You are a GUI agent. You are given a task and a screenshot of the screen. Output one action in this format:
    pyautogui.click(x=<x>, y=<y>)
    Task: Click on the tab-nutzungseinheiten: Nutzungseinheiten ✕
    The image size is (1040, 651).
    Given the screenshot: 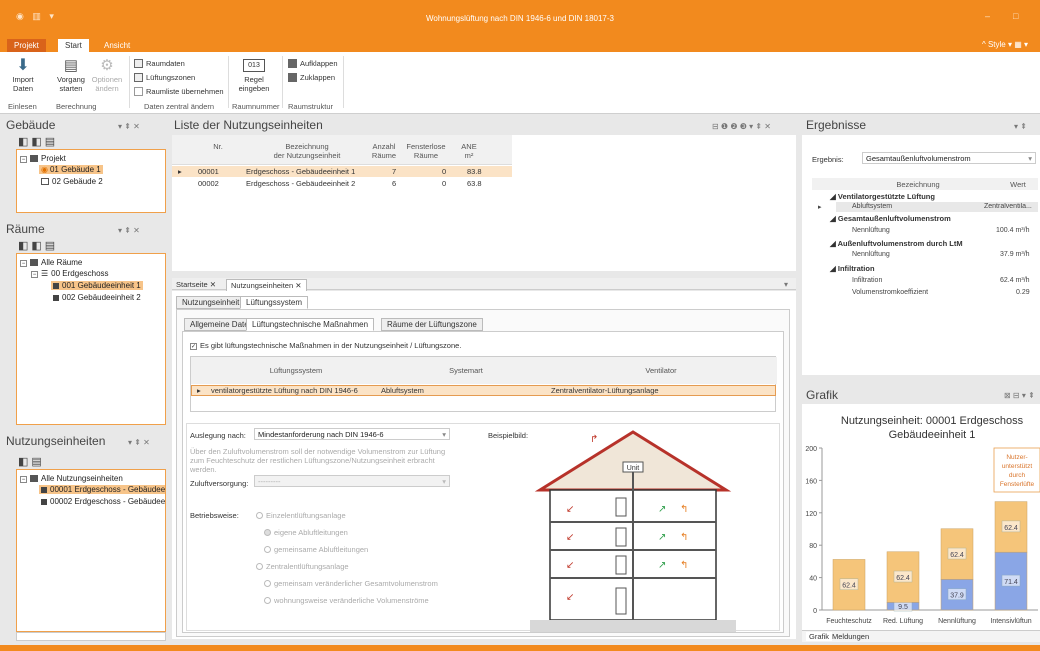 What is the action you would take?
    pyautogui.click(x=266, y=285)
    